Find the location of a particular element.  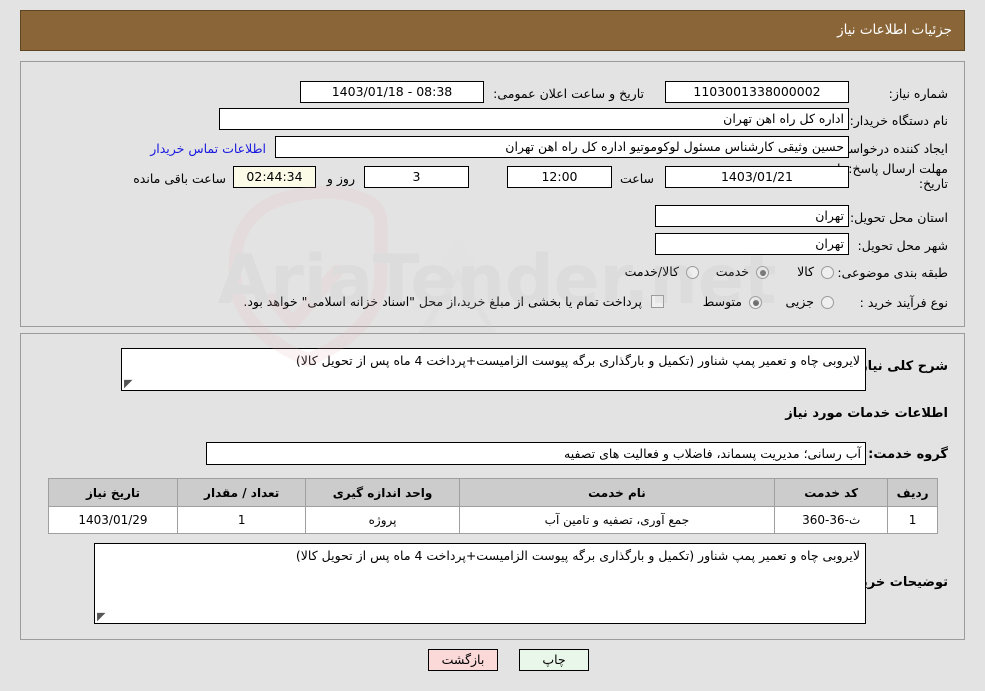

summary-label: شرح کلی نیاز: is located at coordinates (901, 366).